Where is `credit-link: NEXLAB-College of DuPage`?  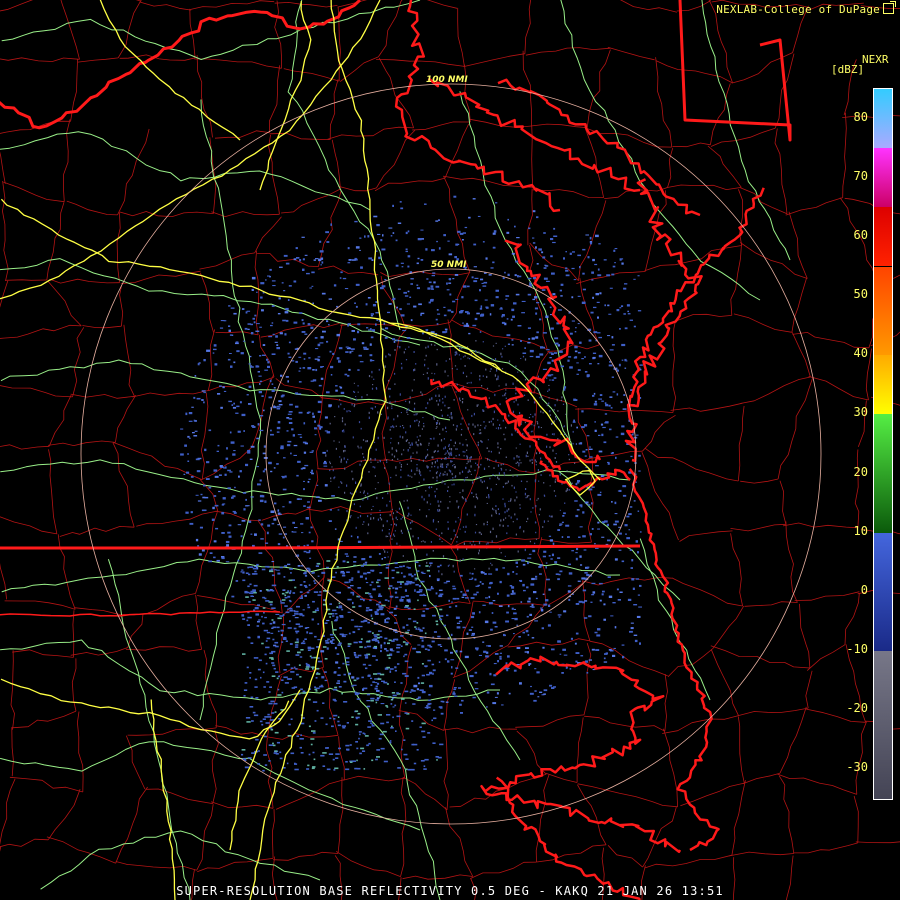
credit-link: NEXLAB-College of DuPage is located at coordinates (806, 8).